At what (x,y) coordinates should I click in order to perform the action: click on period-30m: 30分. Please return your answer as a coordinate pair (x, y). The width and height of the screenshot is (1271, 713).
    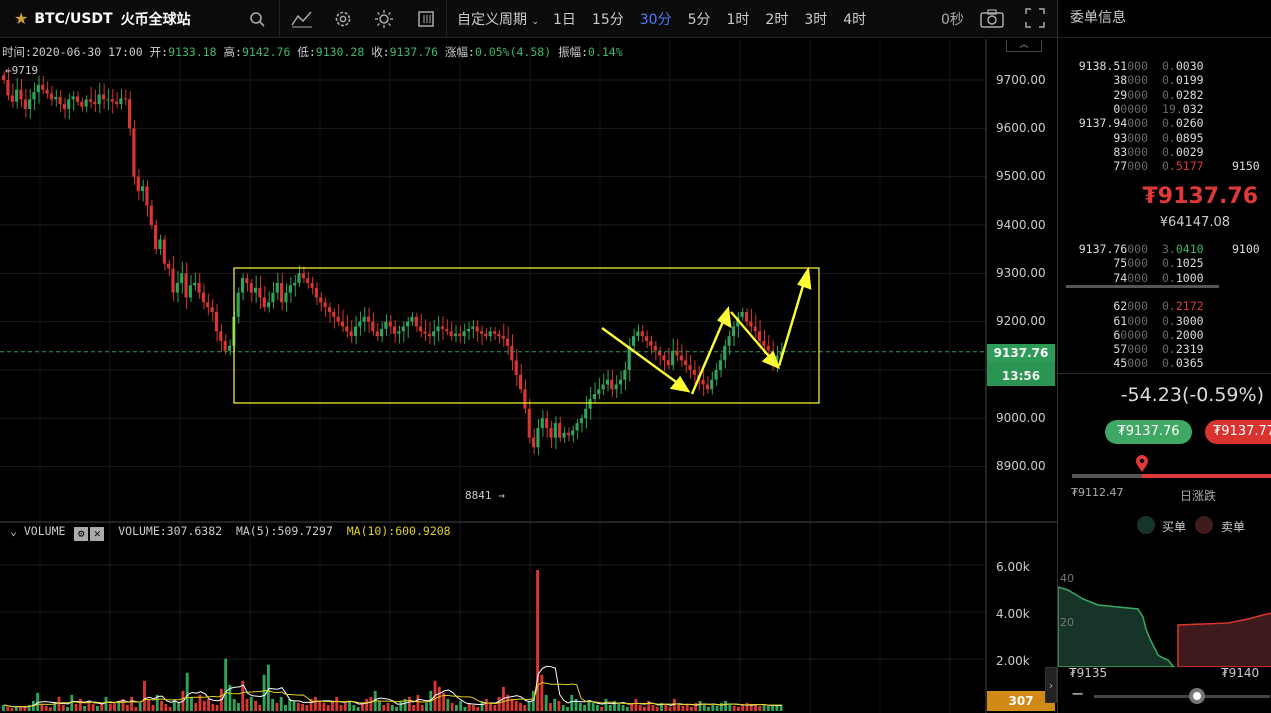
    Looking at the image, I should click on (656, 19).